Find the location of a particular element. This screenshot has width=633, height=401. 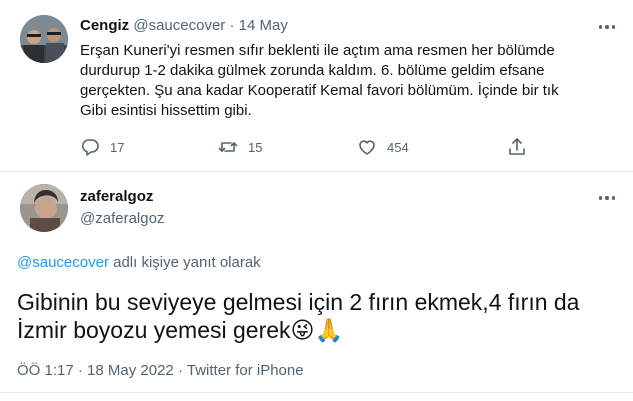

reply-context: @saucecover adlı kişiye yanıt olarak is located at coordinates (139, 263).